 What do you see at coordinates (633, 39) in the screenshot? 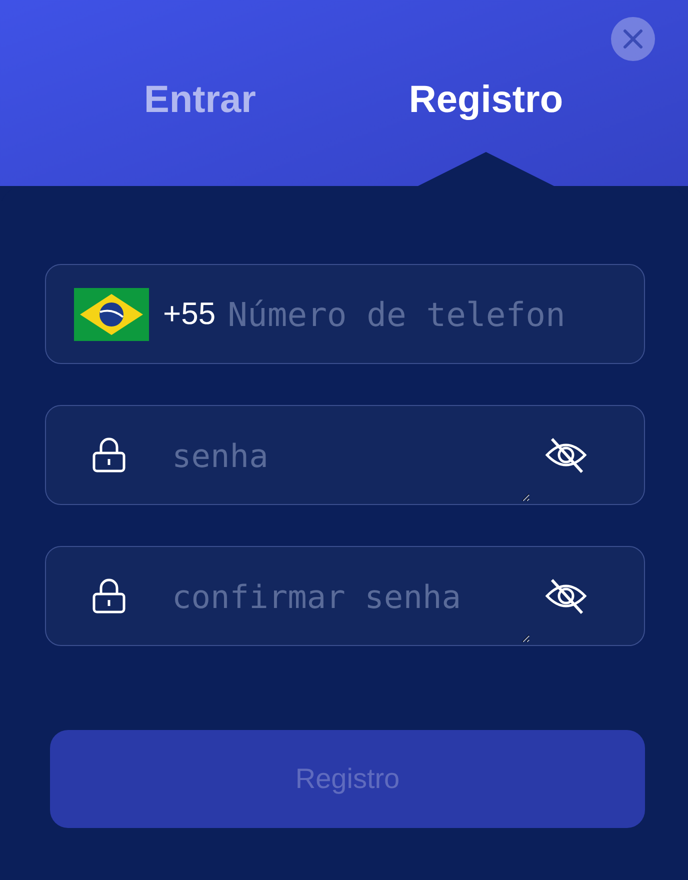
I see `close-icon` at bounding box center [633, 39].